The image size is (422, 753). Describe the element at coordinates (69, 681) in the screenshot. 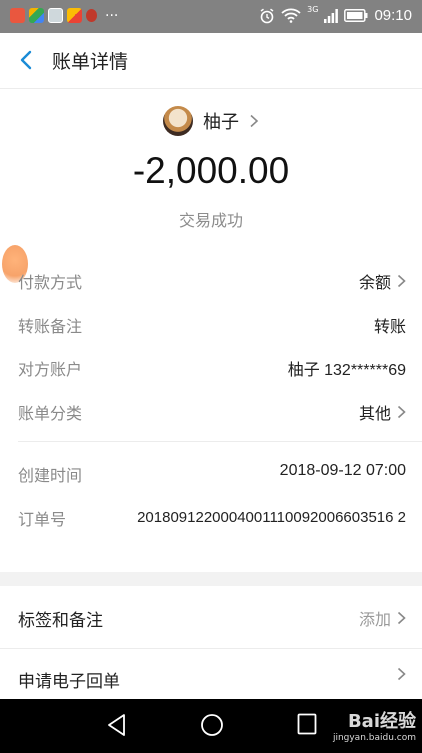

I see `e-receipt-label: 申请电子回单` at that location.